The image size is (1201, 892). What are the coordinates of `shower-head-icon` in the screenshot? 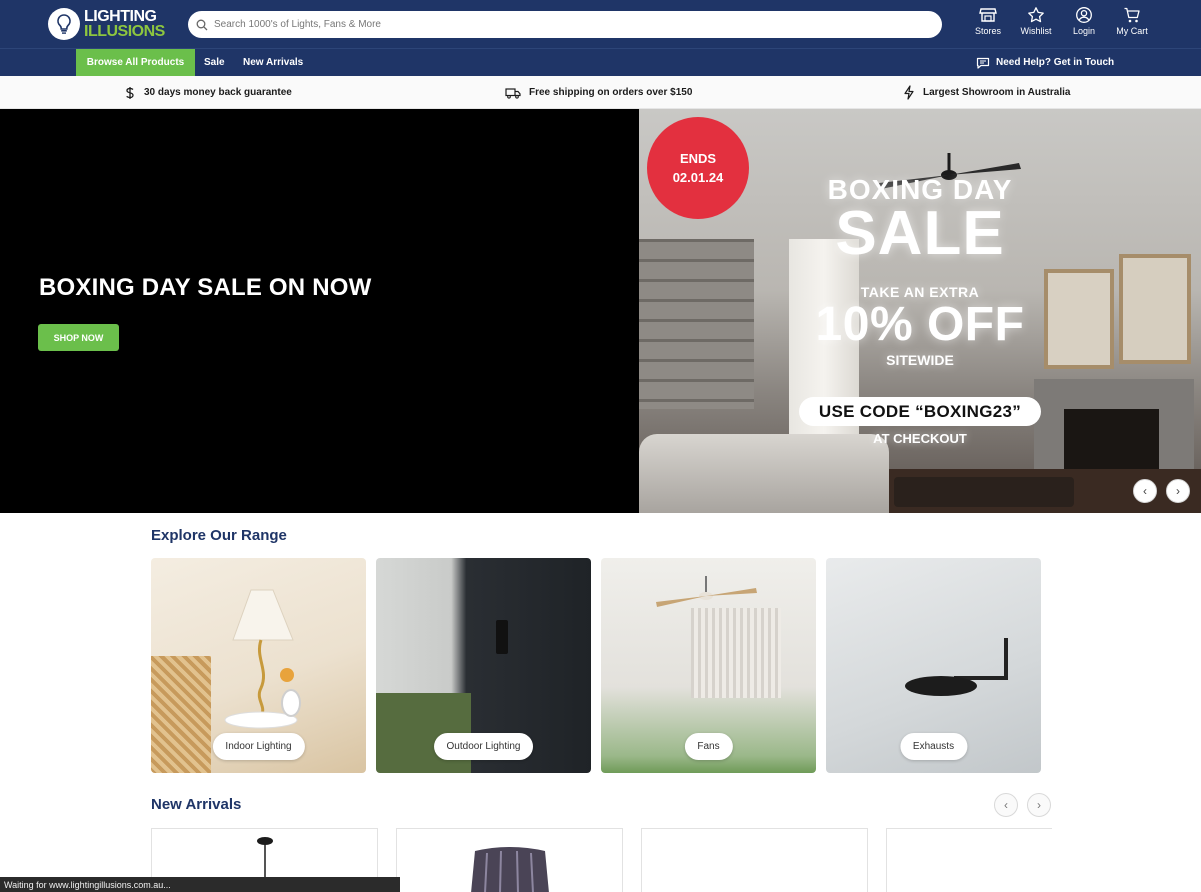 It's located at (956, 667).